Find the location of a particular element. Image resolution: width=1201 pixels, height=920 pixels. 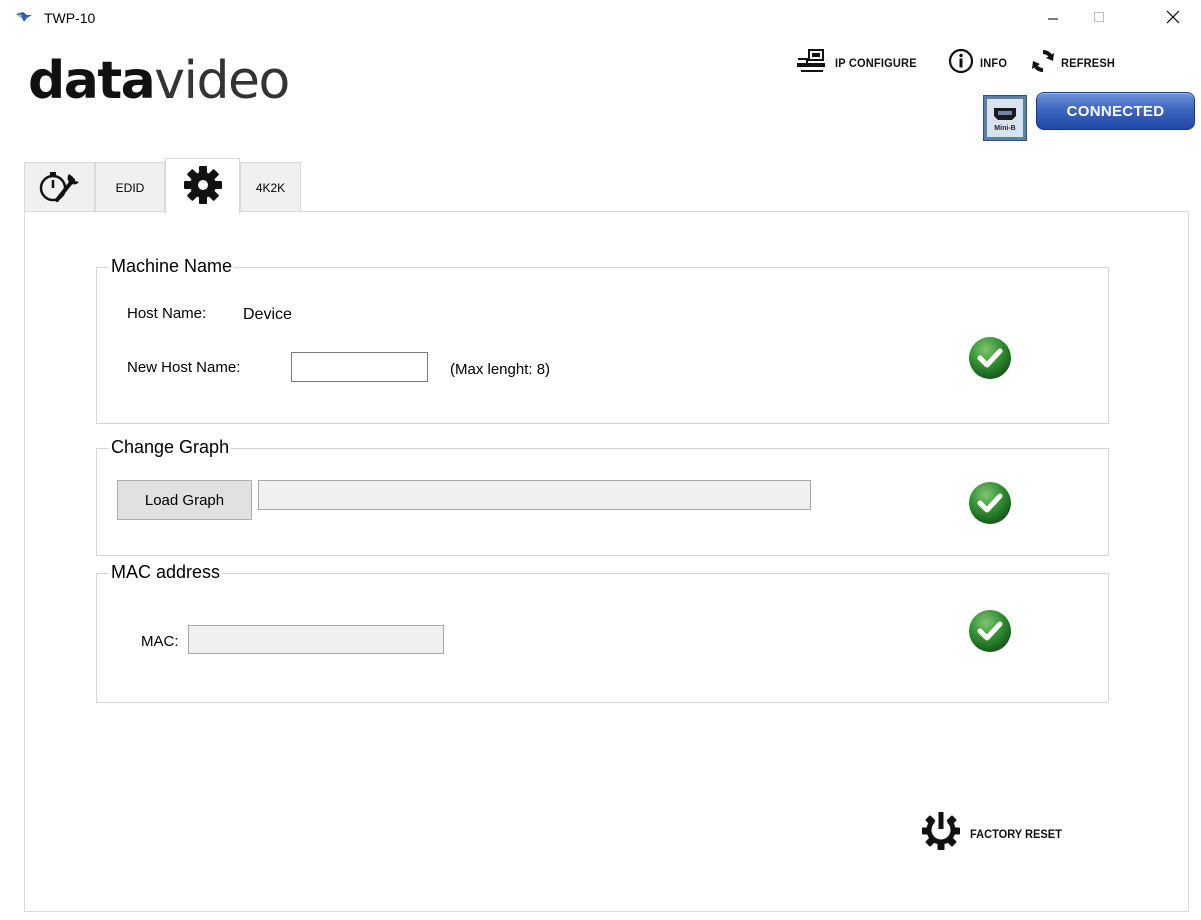

tab-settings is located at coordinates (202, 186).